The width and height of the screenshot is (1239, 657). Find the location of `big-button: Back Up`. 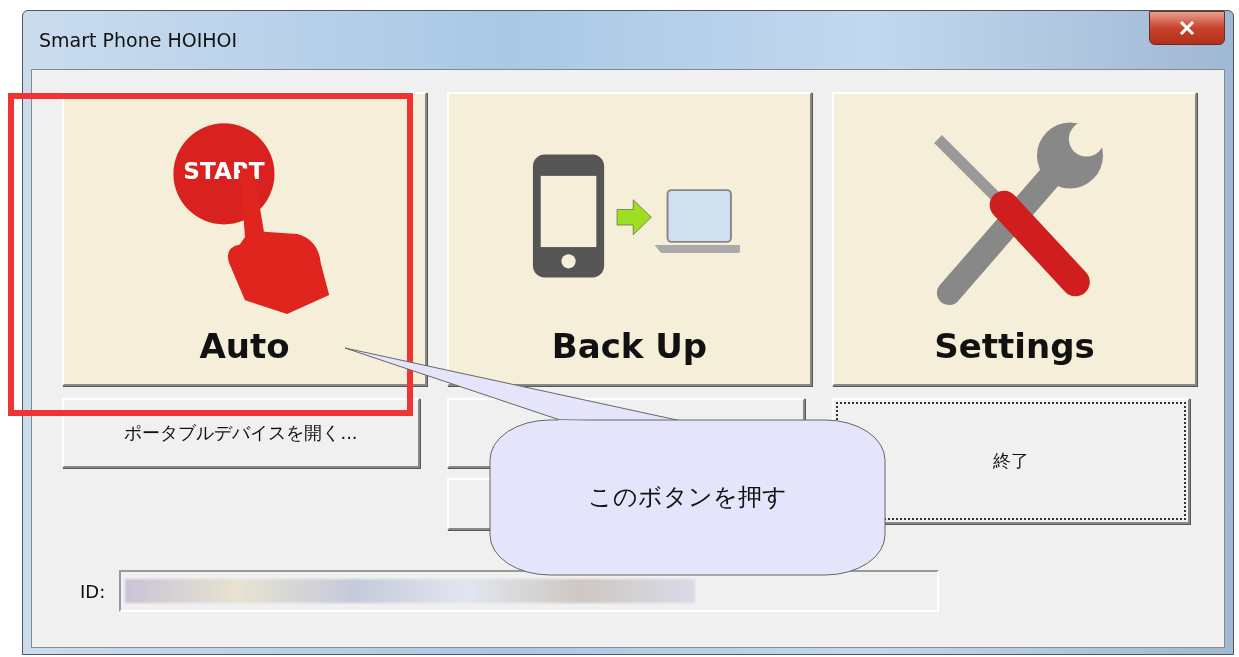

big-button: Back Up is located at coordinates (629, 239).